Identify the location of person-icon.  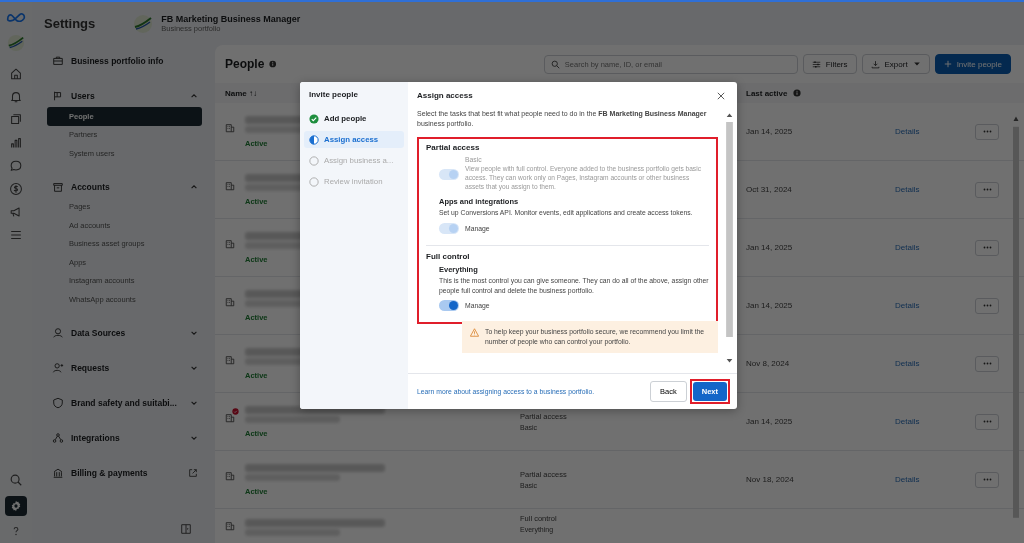
(58, 332).